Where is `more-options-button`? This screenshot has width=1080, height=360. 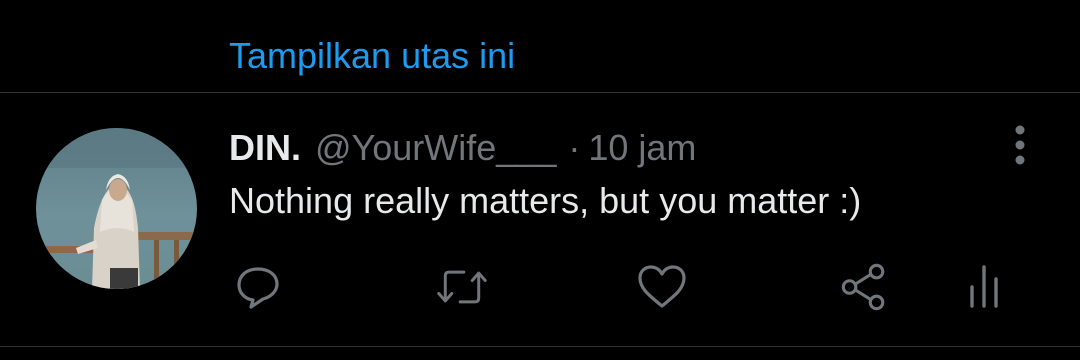 more-options-button is located at coordinates (1020, 145).